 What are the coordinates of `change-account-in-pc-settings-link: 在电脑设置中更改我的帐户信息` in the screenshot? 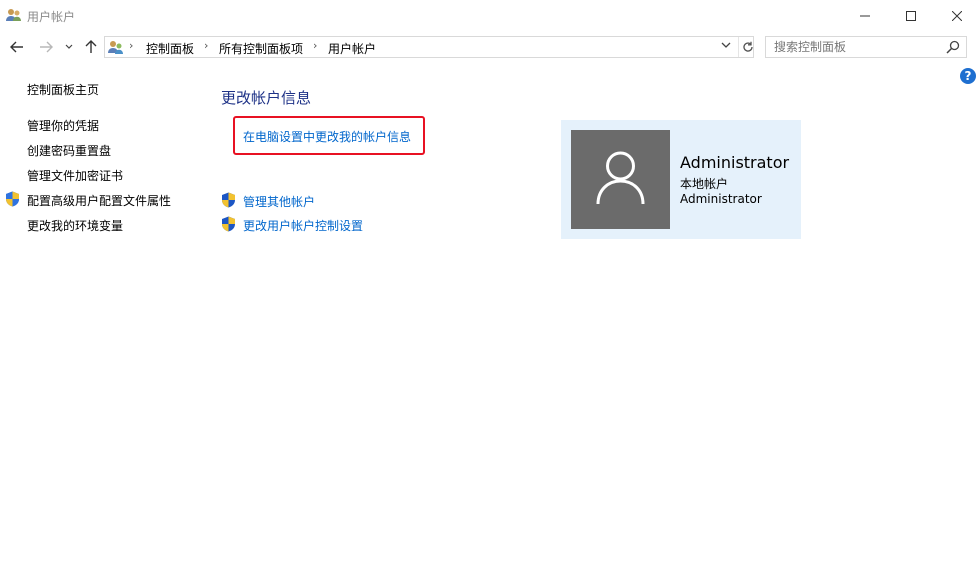 It's located at (327, 136).